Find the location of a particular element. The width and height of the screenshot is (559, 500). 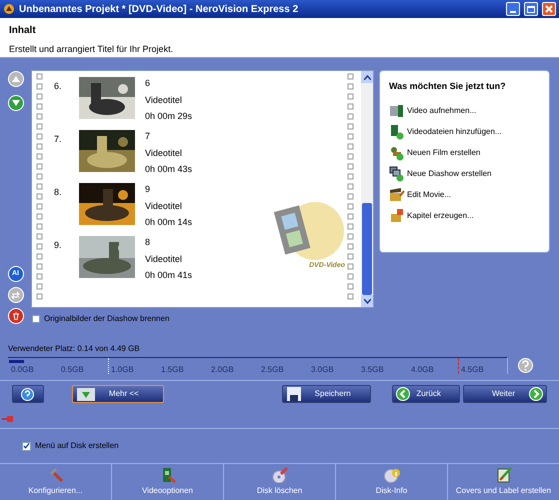

scale-label: 1.5GB is located at coordinates (172, 370).